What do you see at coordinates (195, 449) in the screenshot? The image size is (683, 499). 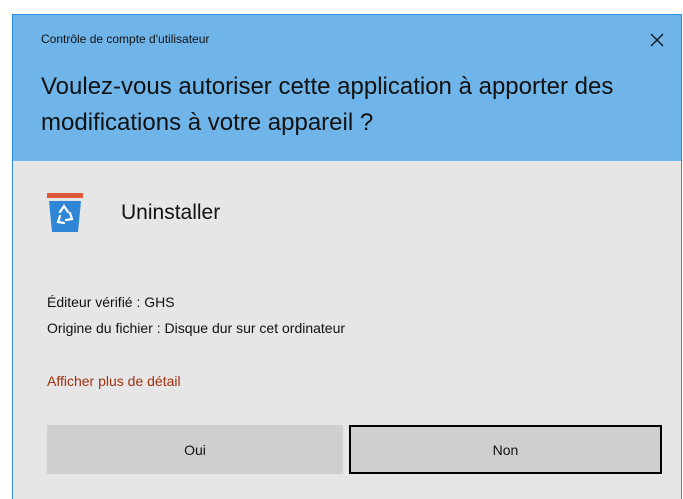 I see `yes-button: Oui` at bounding box center [195, 449].